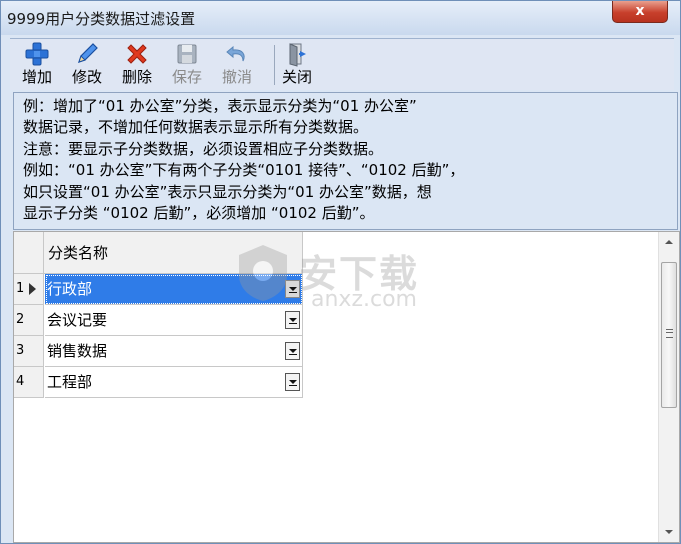 The image size is (681, 544). I want to click on info-line: 例：增加了“01 办公室”分类，表示显示分类为“01 办公室”, so click(220, 106).